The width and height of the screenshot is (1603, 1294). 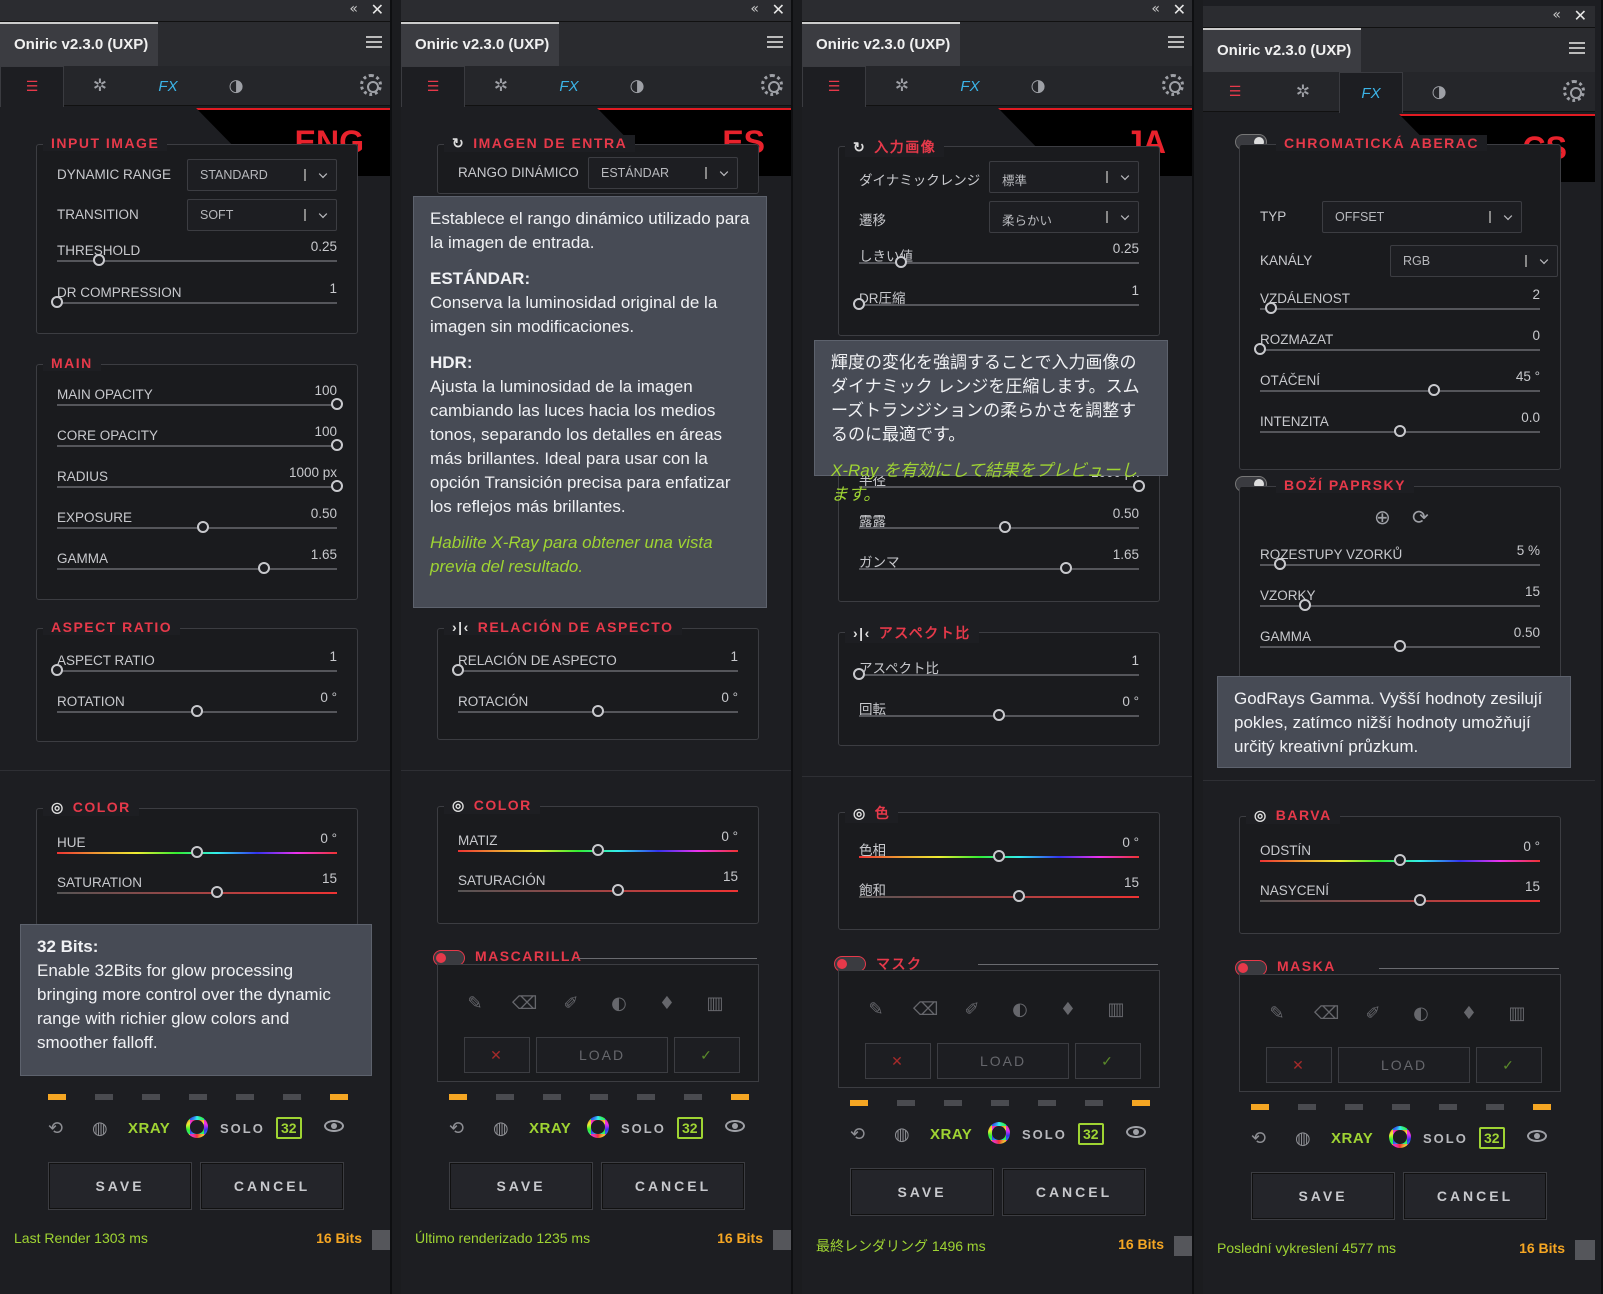 What do you see at coordinates (876, 1010) in the screenshot?
I see `brush-icon: ✎` at bounding box center [876, 1010].